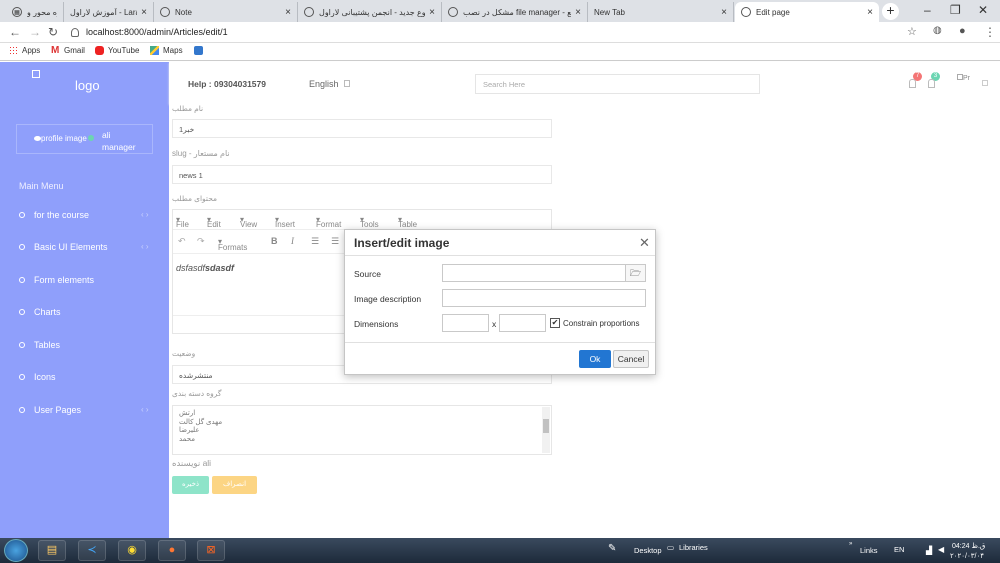 This screenshot has width=1000, height=563. What do you see at coordinates (648, 550) in the screenshot?
I see `desktop-label: Desktop` at bounding box center [648, 550].